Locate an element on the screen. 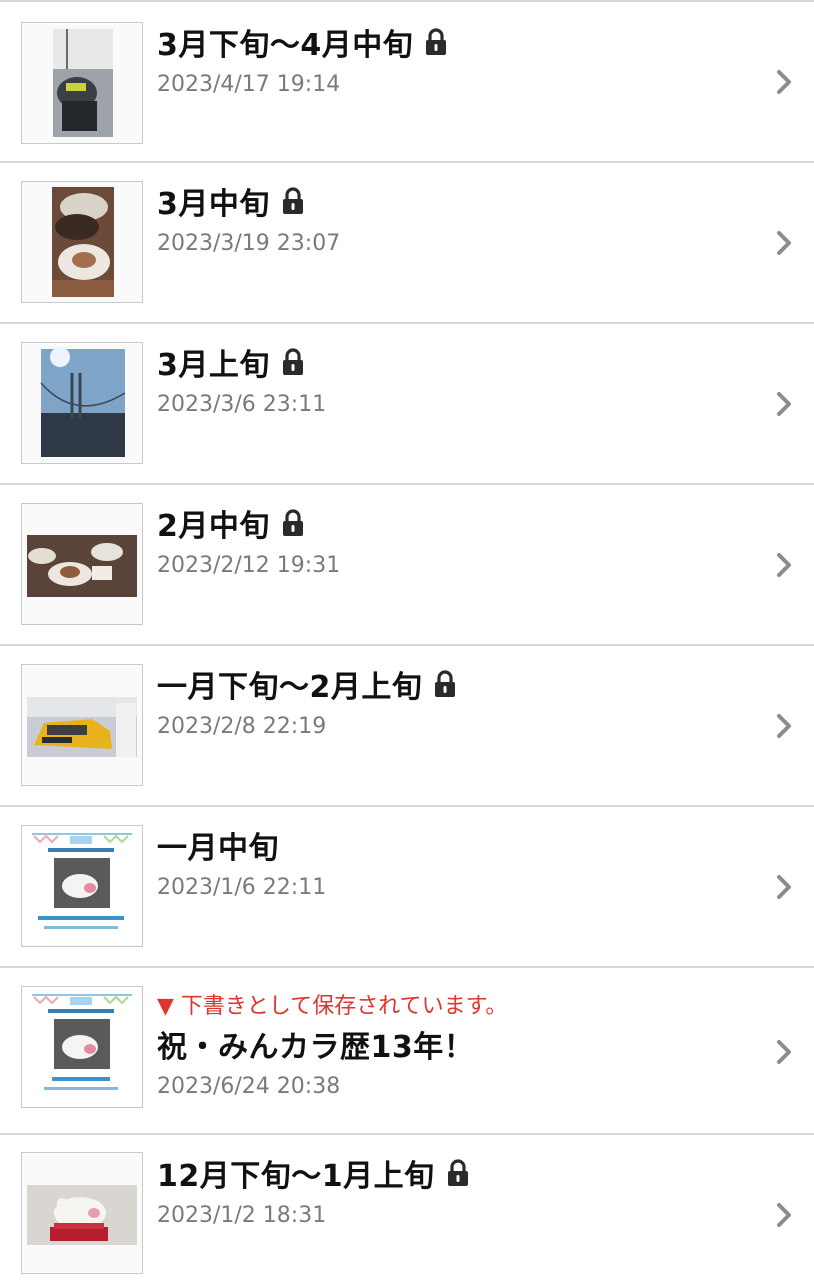  entry-title-line: 3月上旬 is located at coordinates (231, 362).